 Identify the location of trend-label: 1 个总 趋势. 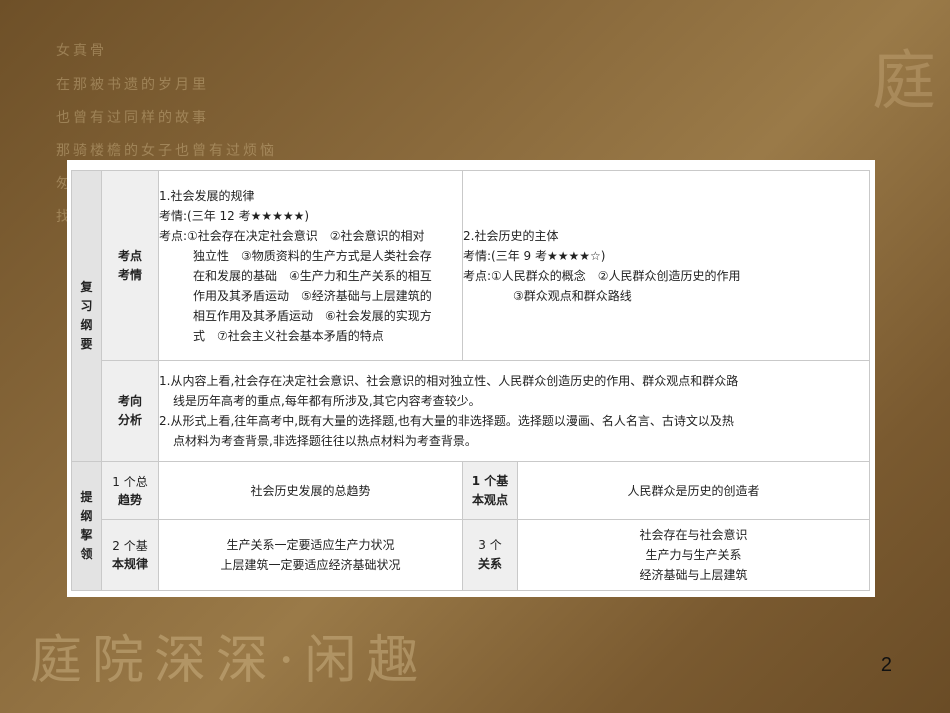
(130, 490).